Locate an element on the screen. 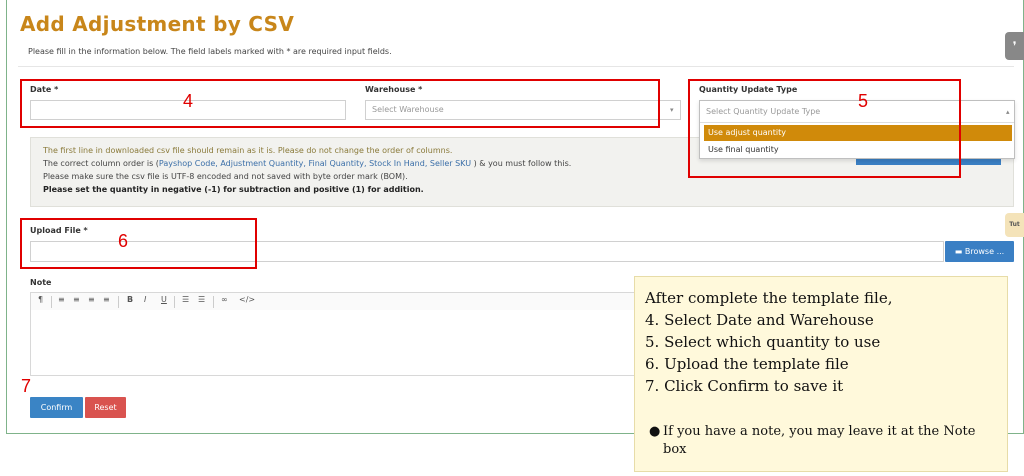 This screenshot has height=476, width=1024. chat-icon: ❜ is located at coordinates (1014, 46).